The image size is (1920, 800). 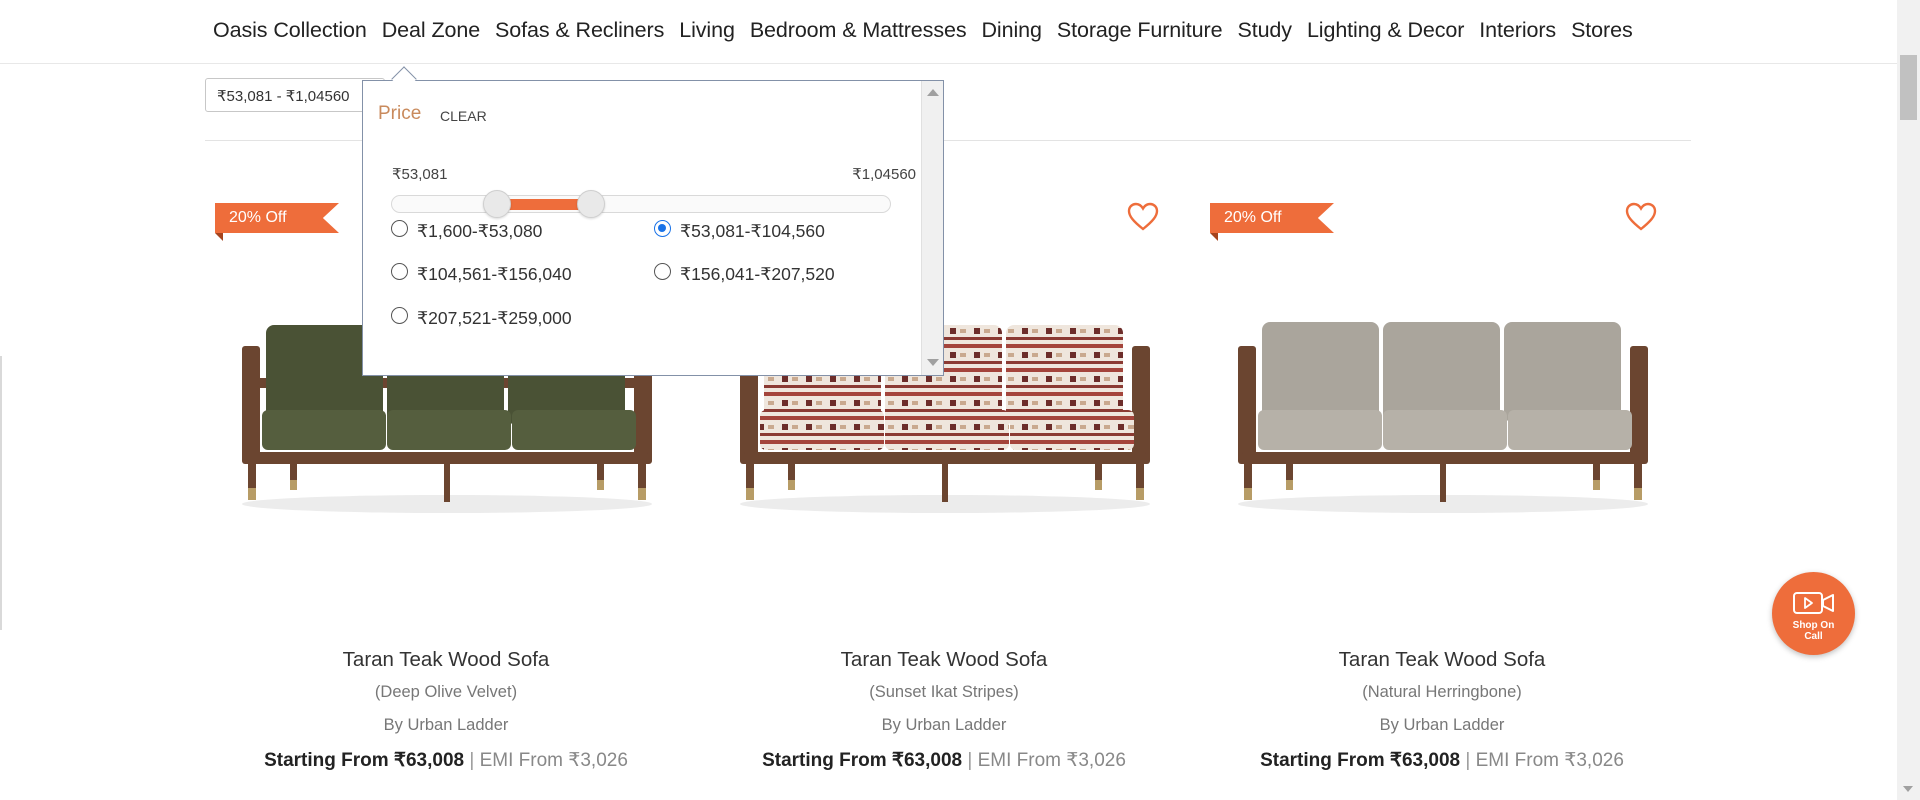 I want to click on nav-item-interiors: Interiors, so click(x=1517, y=30).